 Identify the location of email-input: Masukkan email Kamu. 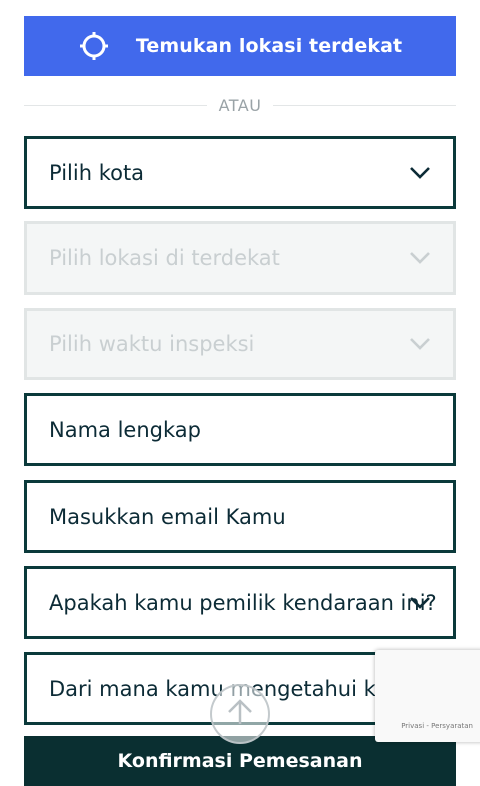
(240, 516).